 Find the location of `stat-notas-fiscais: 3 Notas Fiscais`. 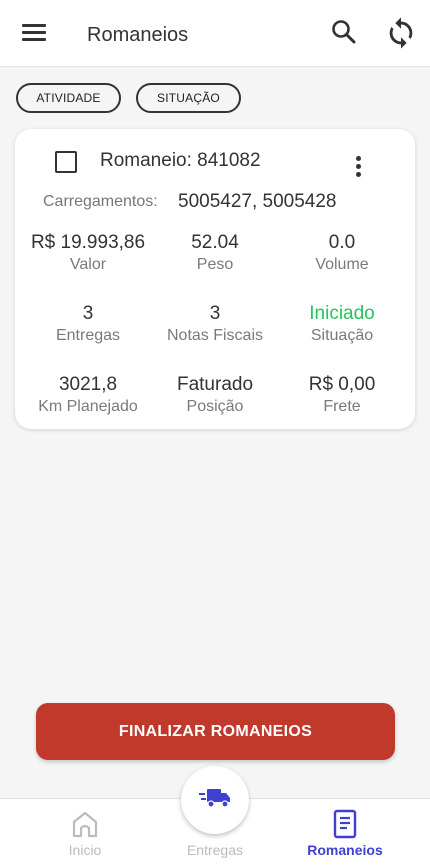

stat-notas-fiscais: 3 Notas Fiscais is located at coordinates (215, 324).